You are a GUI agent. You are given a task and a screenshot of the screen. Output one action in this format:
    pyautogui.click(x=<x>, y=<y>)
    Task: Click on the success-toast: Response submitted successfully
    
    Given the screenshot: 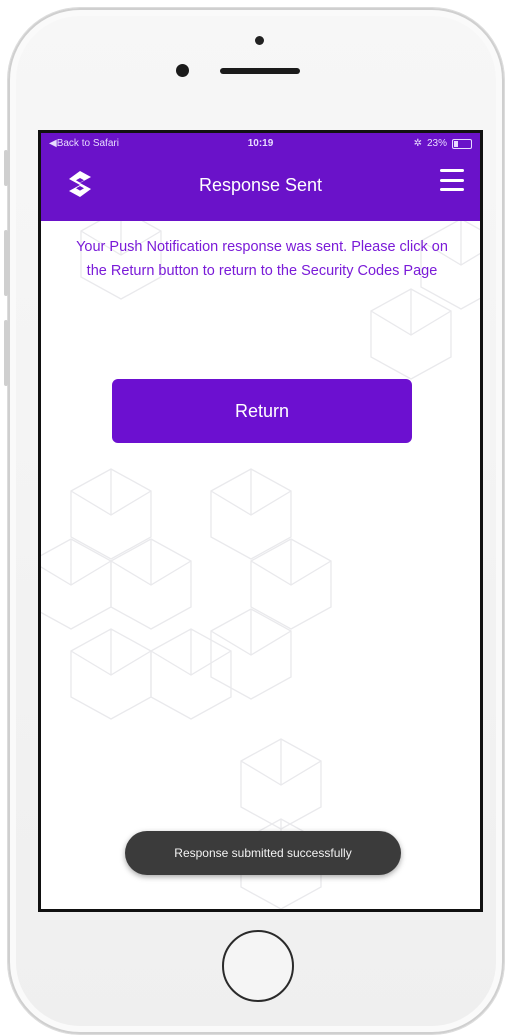 What is the action you would take?
    pyautogui.click(x=263, y=853)
    